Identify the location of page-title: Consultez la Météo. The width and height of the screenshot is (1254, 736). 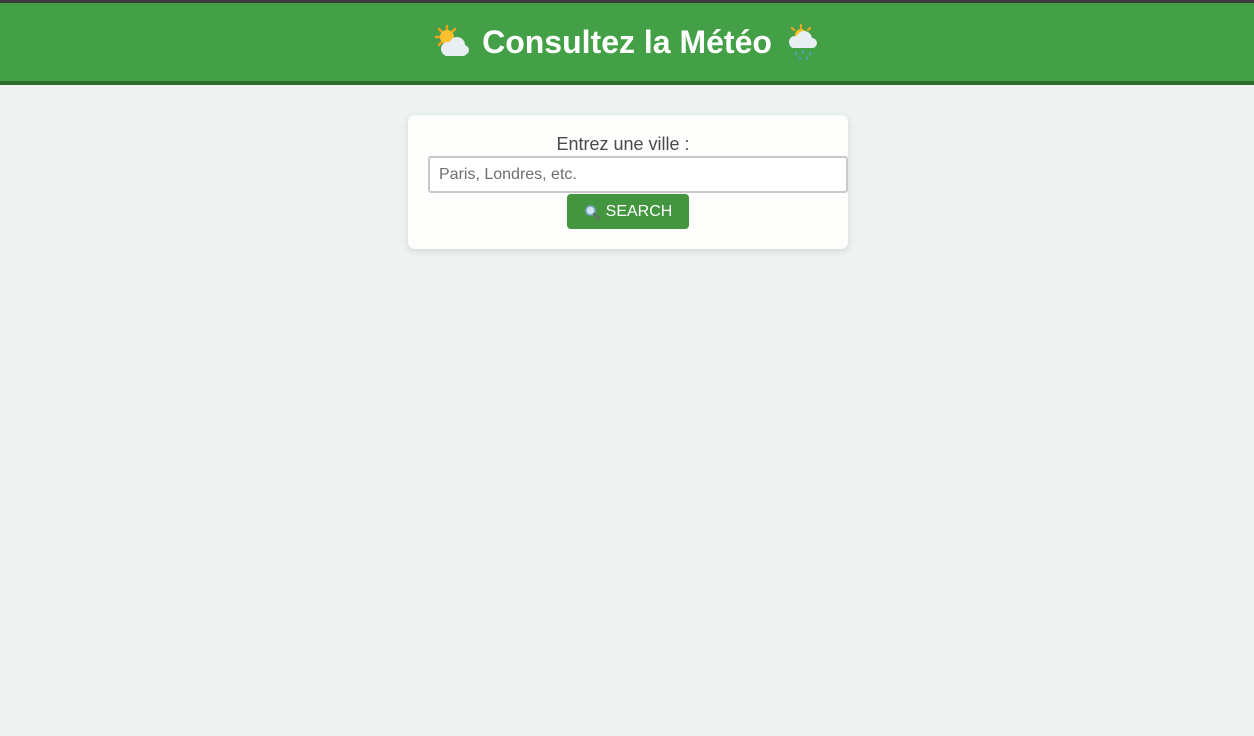
(627, 41).